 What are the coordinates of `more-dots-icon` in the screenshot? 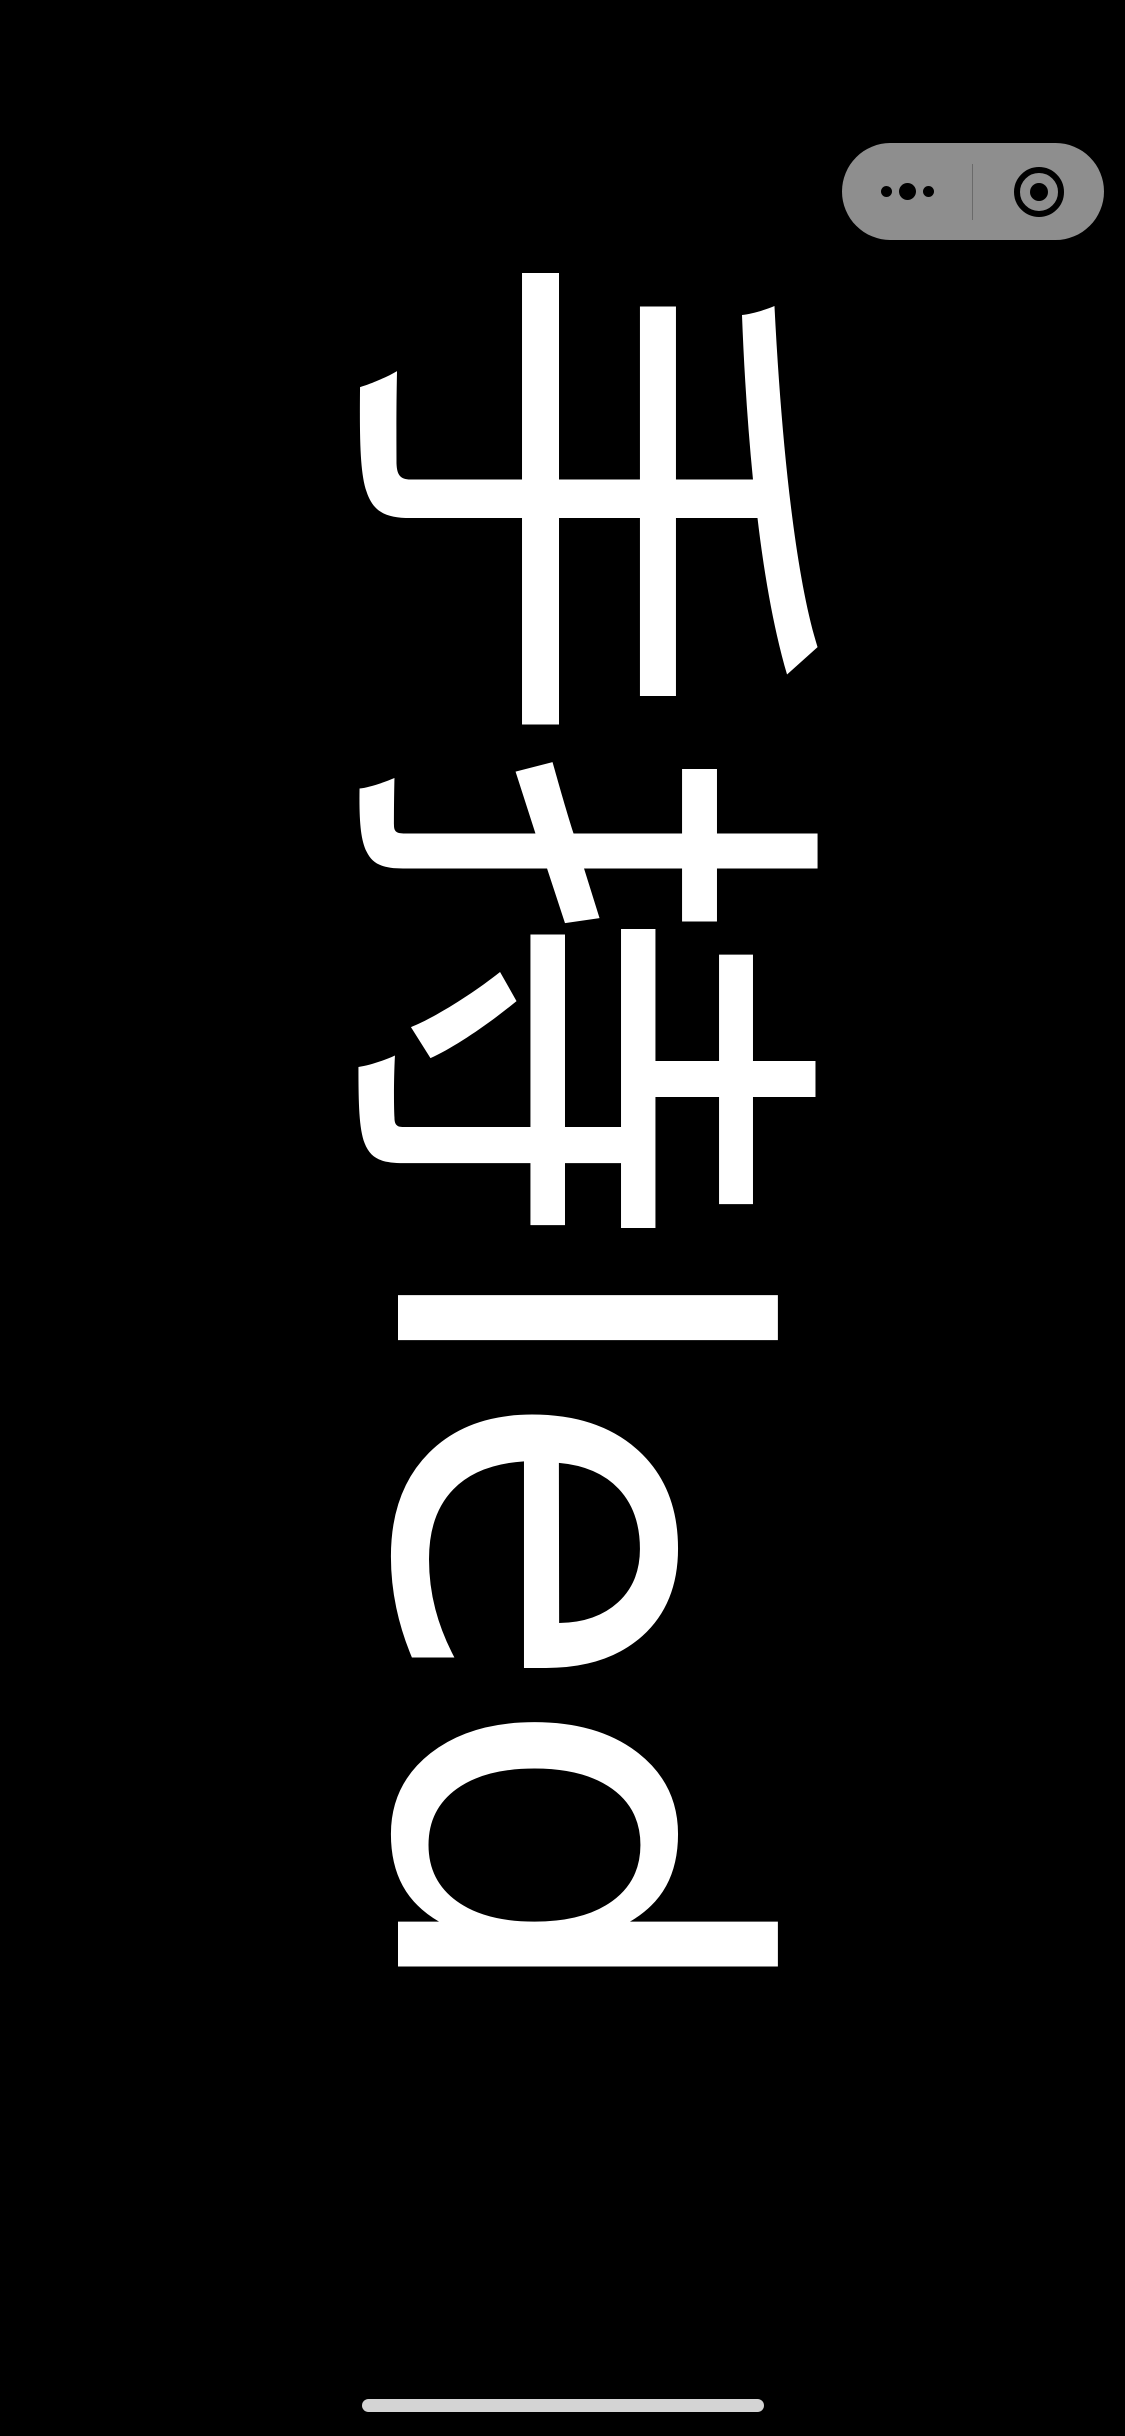 It's located at (907, 191).